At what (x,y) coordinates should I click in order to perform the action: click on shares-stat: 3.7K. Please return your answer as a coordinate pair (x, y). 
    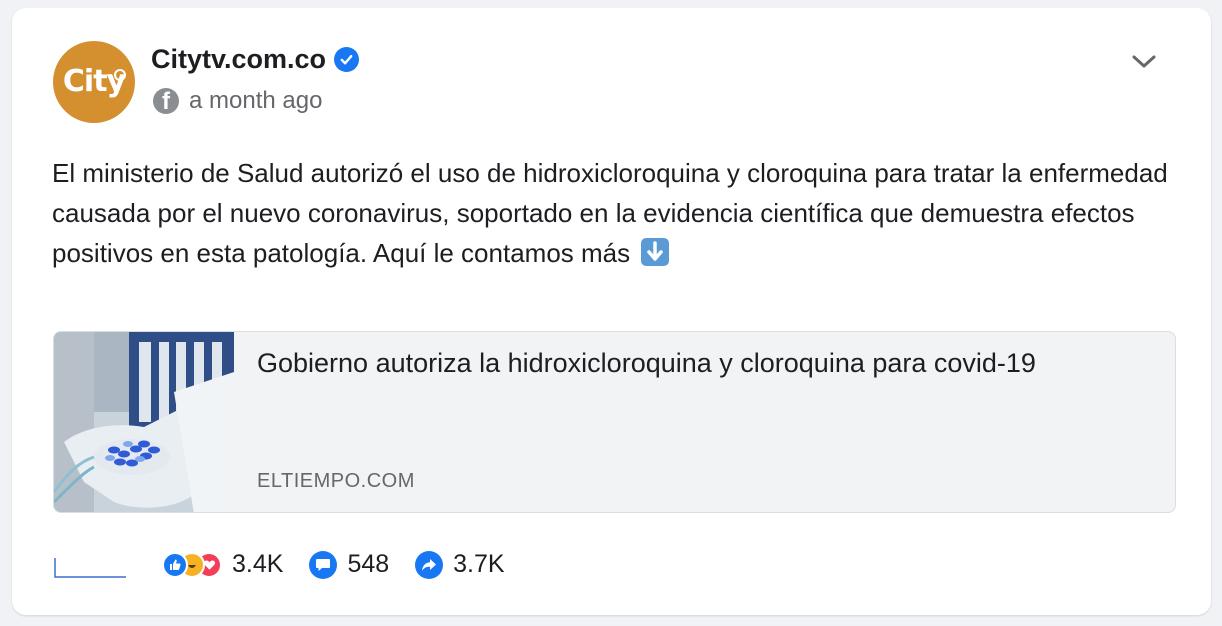
    Looking at the image, I should click on (460, 564).